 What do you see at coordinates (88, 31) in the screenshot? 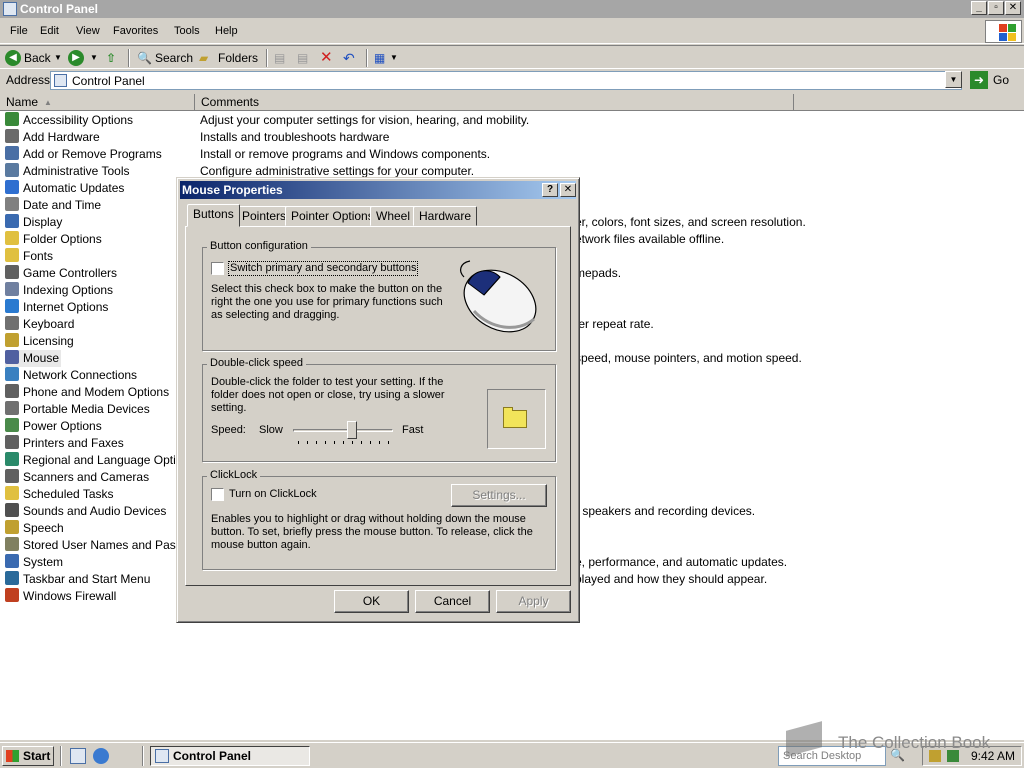
I see `menu-view: View` at bounding box center [88, 31].